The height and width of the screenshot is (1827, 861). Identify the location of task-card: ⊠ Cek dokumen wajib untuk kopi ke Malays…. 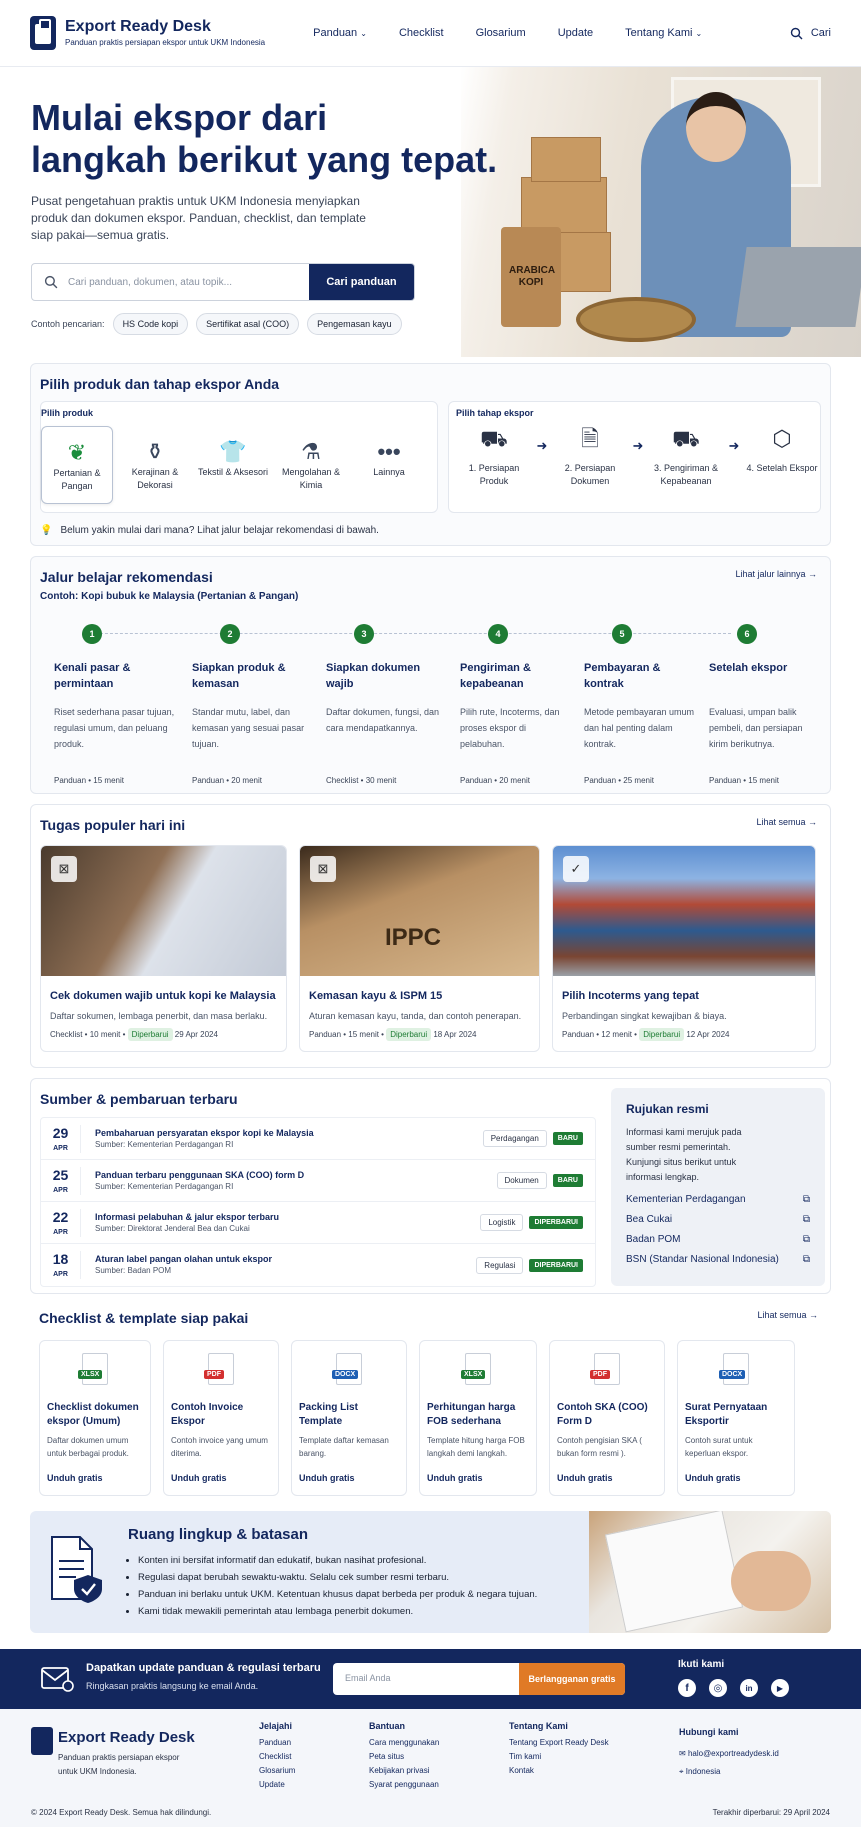
(163, 948).